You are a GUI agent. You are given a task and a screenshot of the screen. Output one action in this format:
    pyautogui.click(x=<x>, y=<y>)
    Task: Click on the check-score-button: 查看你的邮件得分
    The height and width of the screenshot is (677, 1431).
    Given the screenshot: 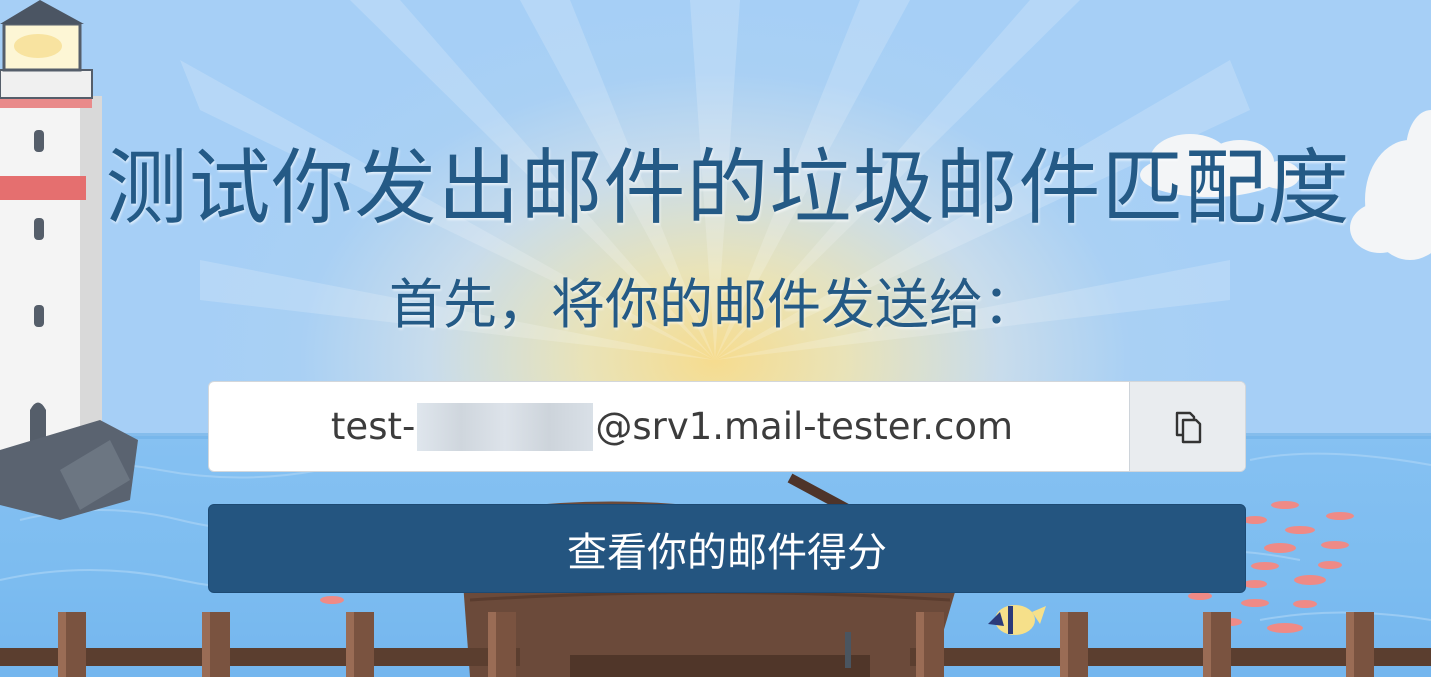 What is the action you would take?
    pyautogui.click(x=727, y=548)
    